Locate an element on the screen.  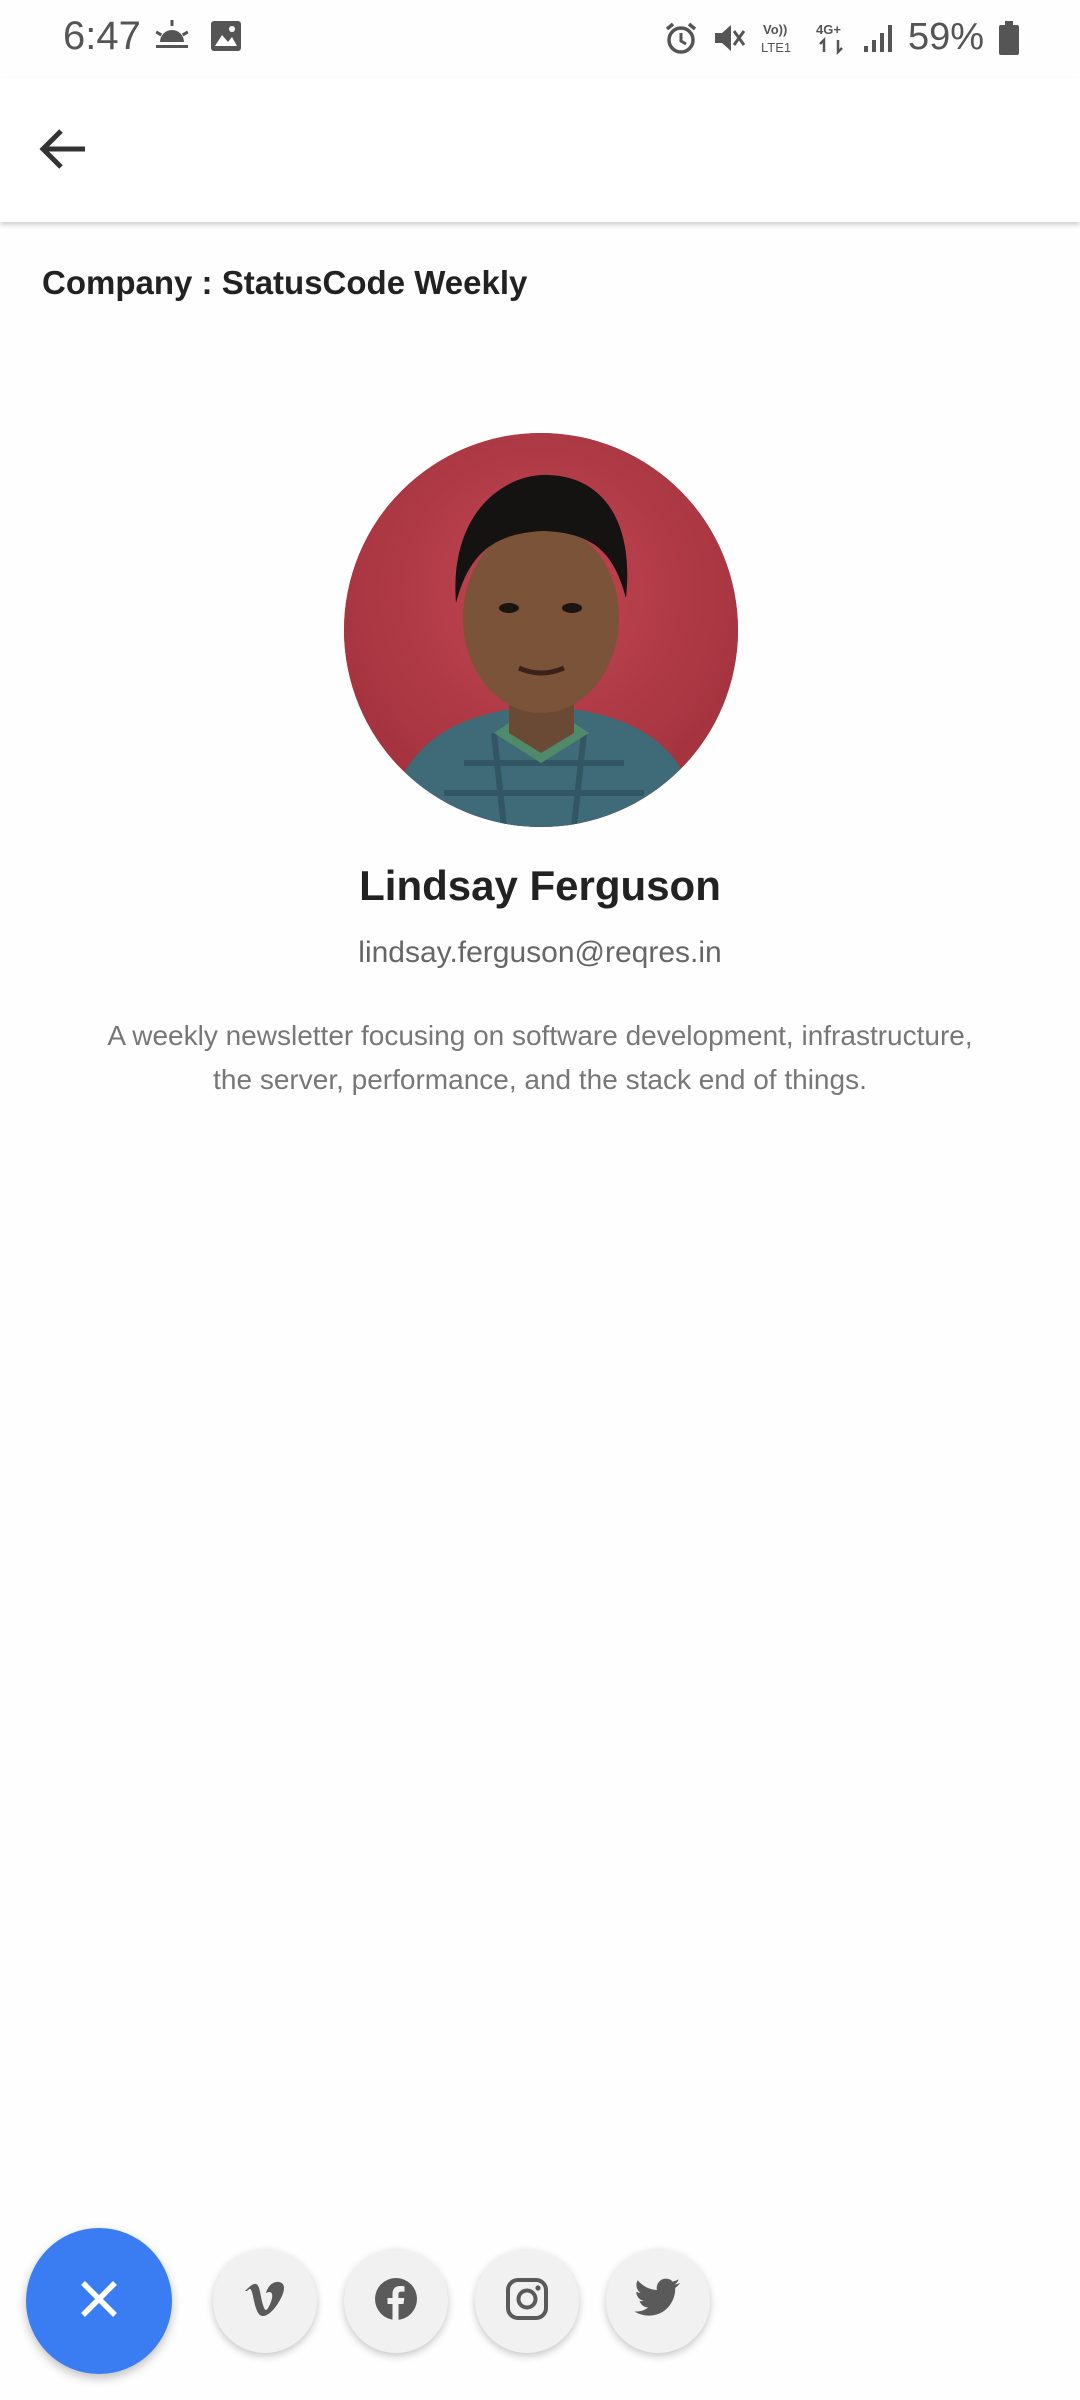
facebook-icon is located at coordinates (396, 2301).